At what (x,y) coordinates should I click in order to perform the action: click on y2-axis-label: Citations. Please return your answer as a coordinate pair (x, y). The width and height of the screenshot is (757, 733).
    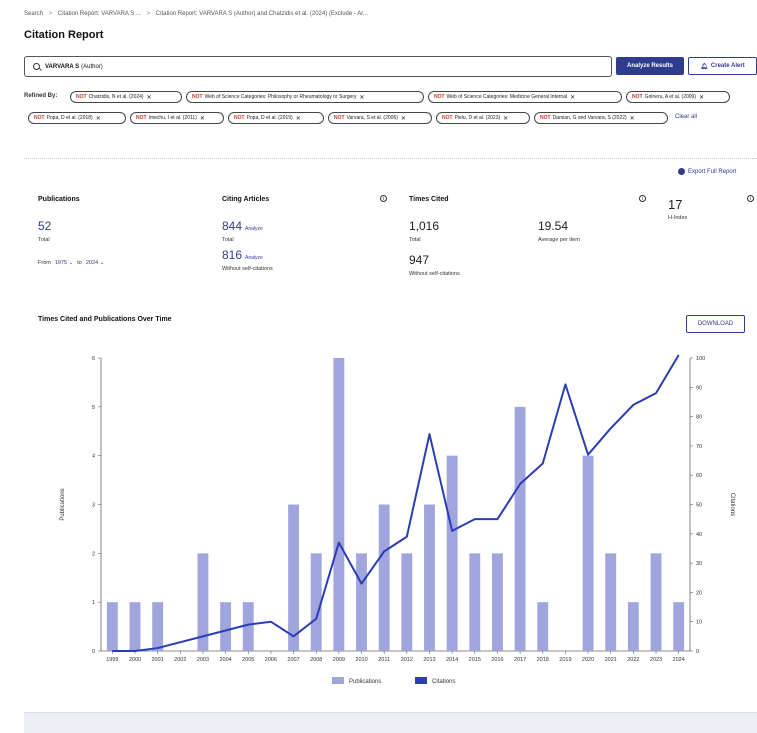
    Looking at the image, I should click on (732, 504).